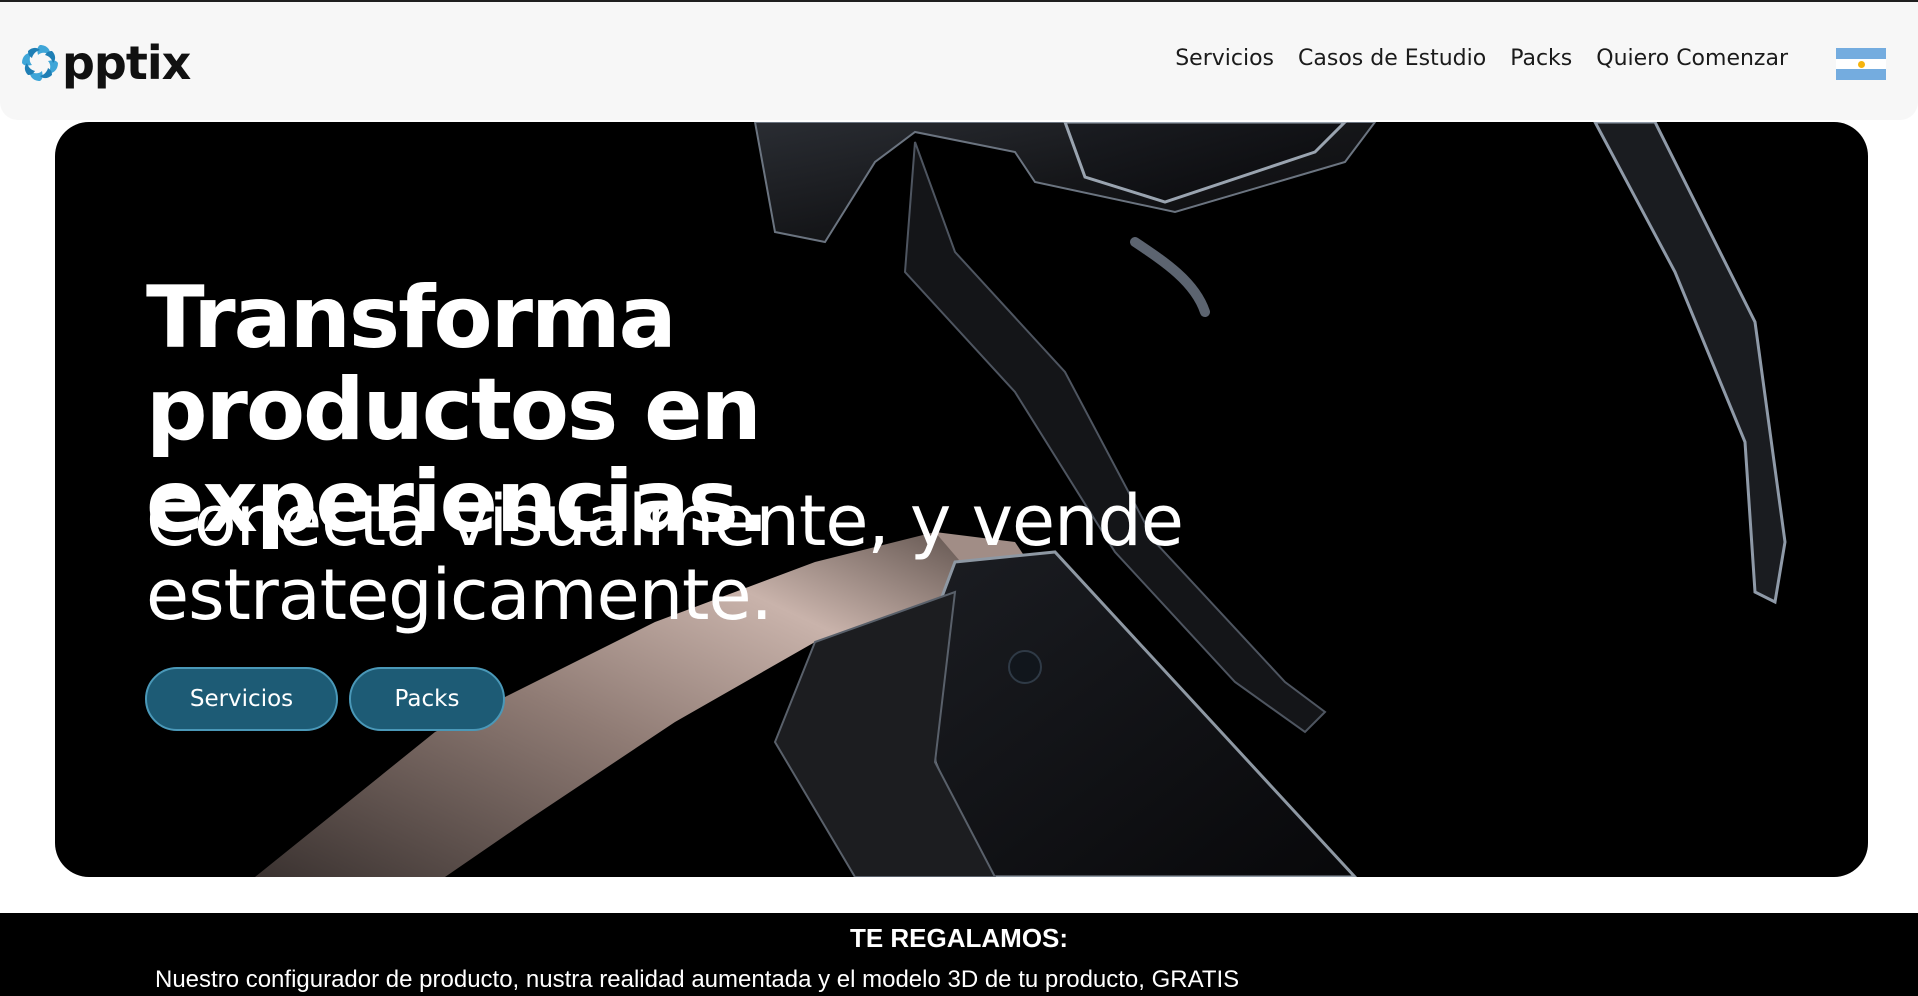 The image size is (1918, 996). I want to click on servicios-button: Servicios, so click(241, 699).